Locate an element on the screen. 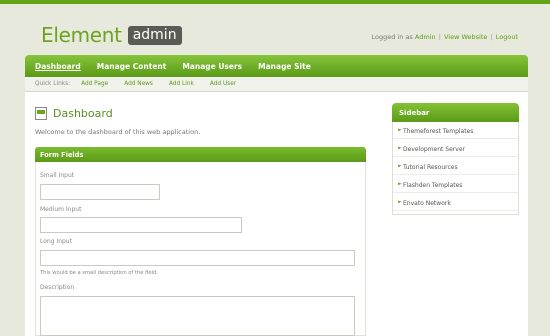 This screenshot has height=336, width=550. quick-link-add-news: Add News is located at coordinates (138, 84).